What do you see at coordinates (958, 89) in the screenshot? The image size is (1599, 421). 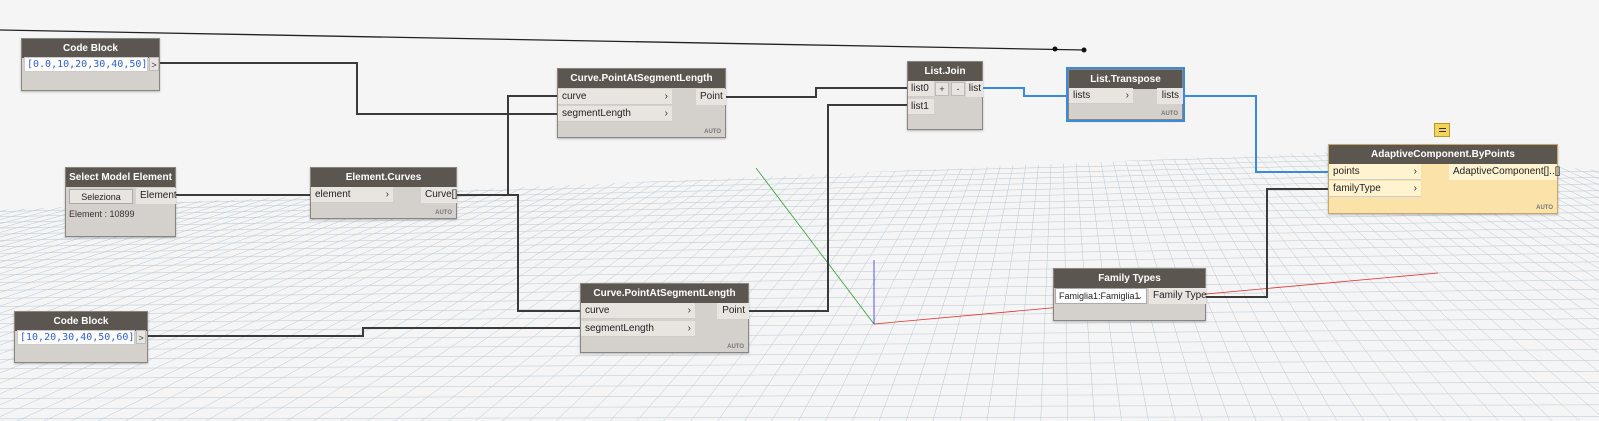 I see `remove-input-button: -` at bounding box center [958, 89].